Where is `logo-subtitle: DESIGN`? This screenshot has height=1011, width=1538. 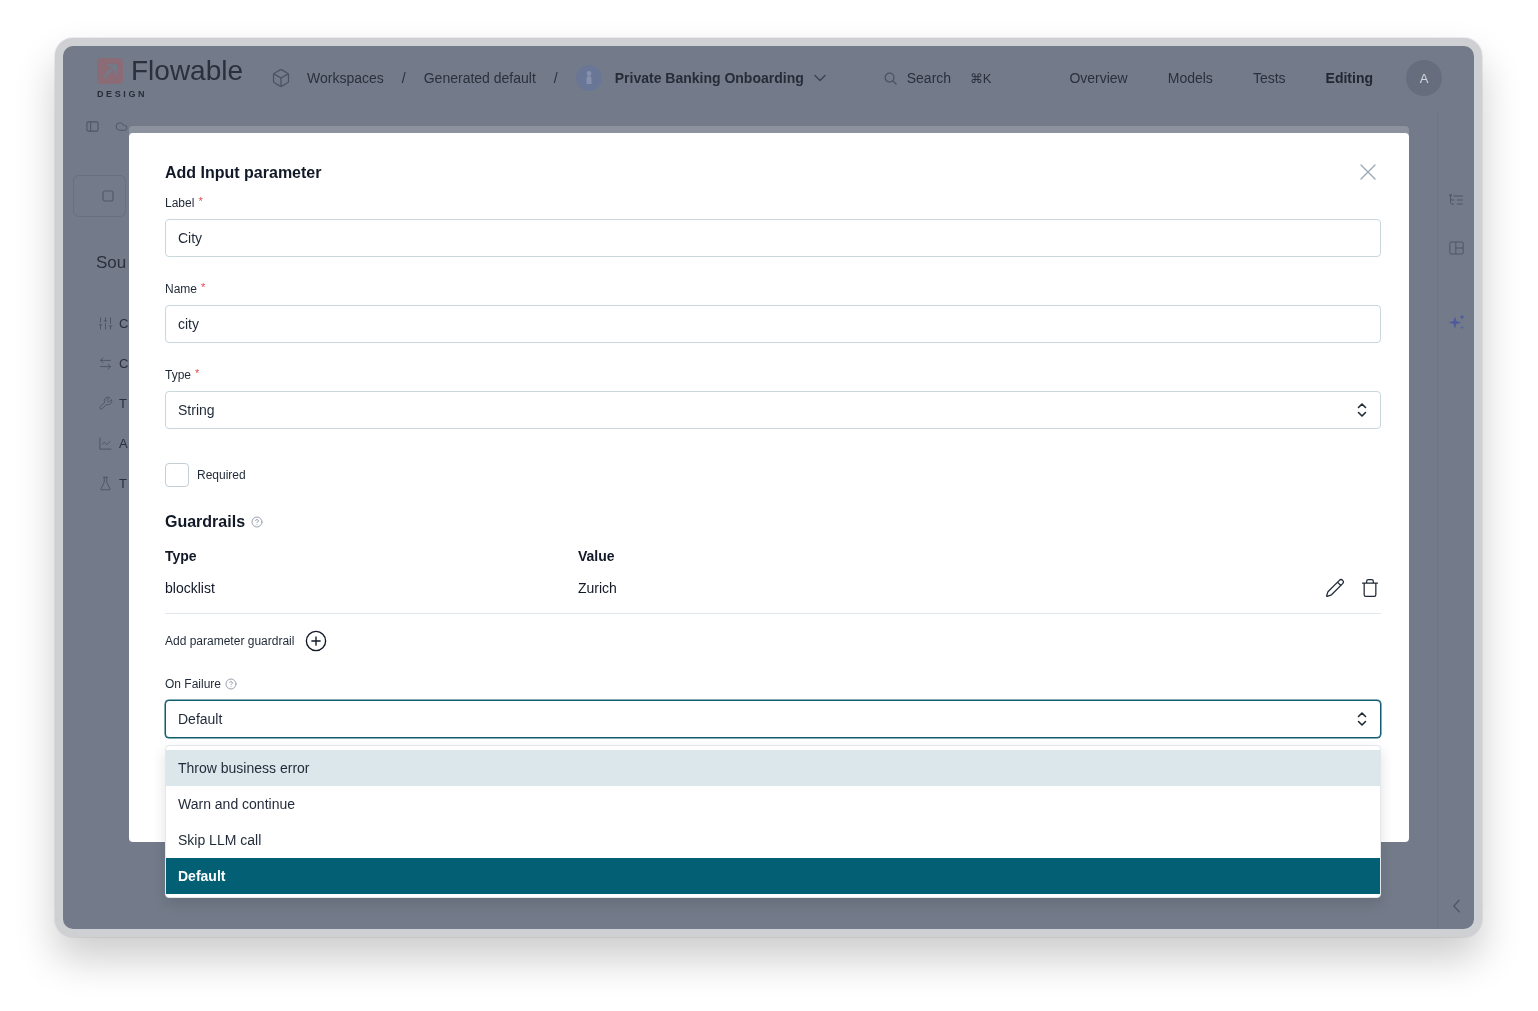 logo-subtitle: DESIGN is located at coordinates (123, 94).